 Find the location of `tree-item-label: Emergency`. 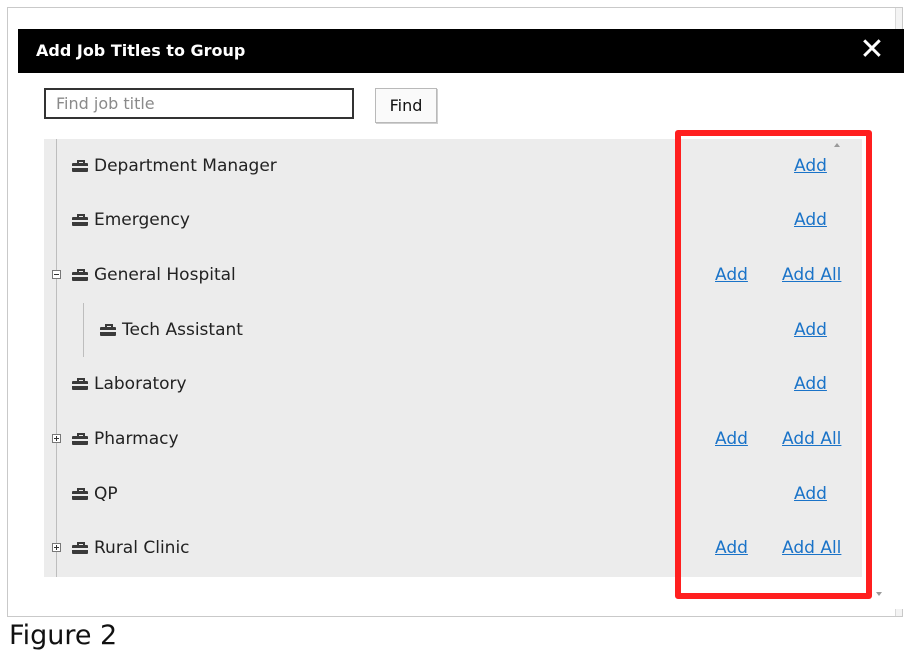

tree-item-label: Emergency is located at coordinates (142, 220).